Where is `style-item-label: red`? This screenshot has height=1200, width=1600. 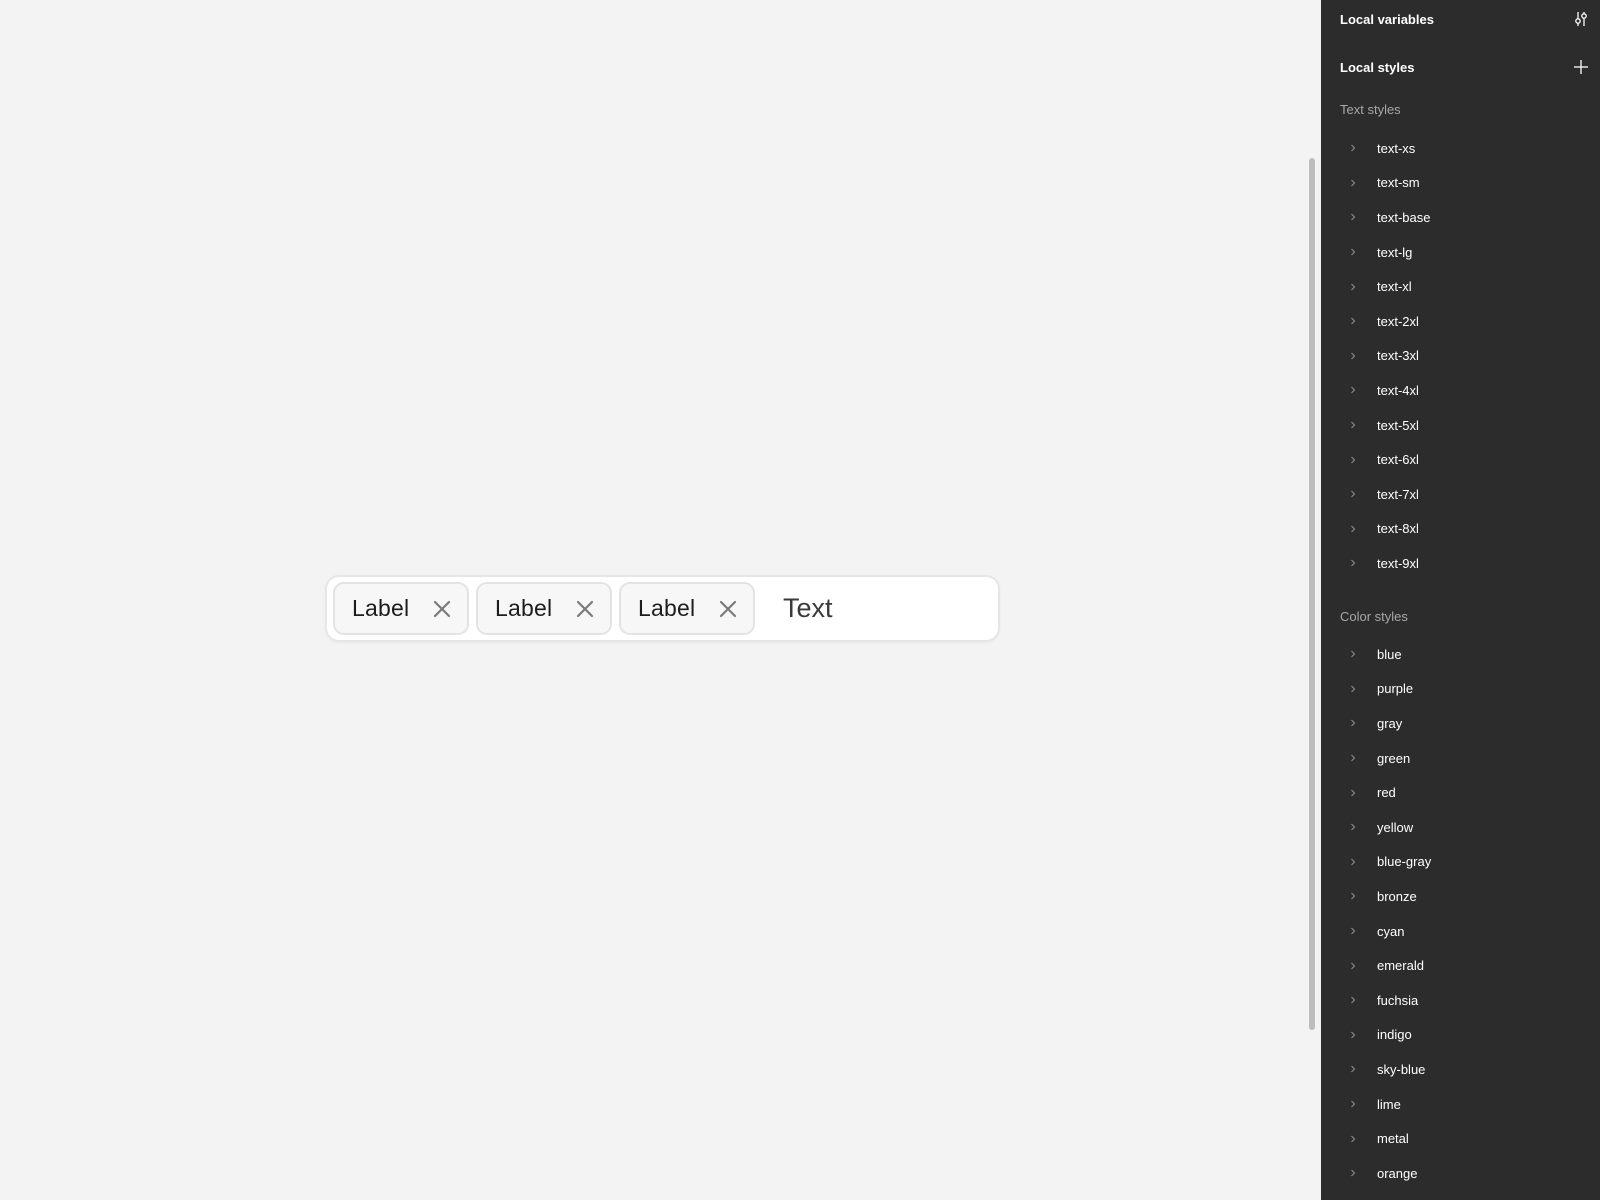
style-item-label: red is located at coordinates (1386, 793).